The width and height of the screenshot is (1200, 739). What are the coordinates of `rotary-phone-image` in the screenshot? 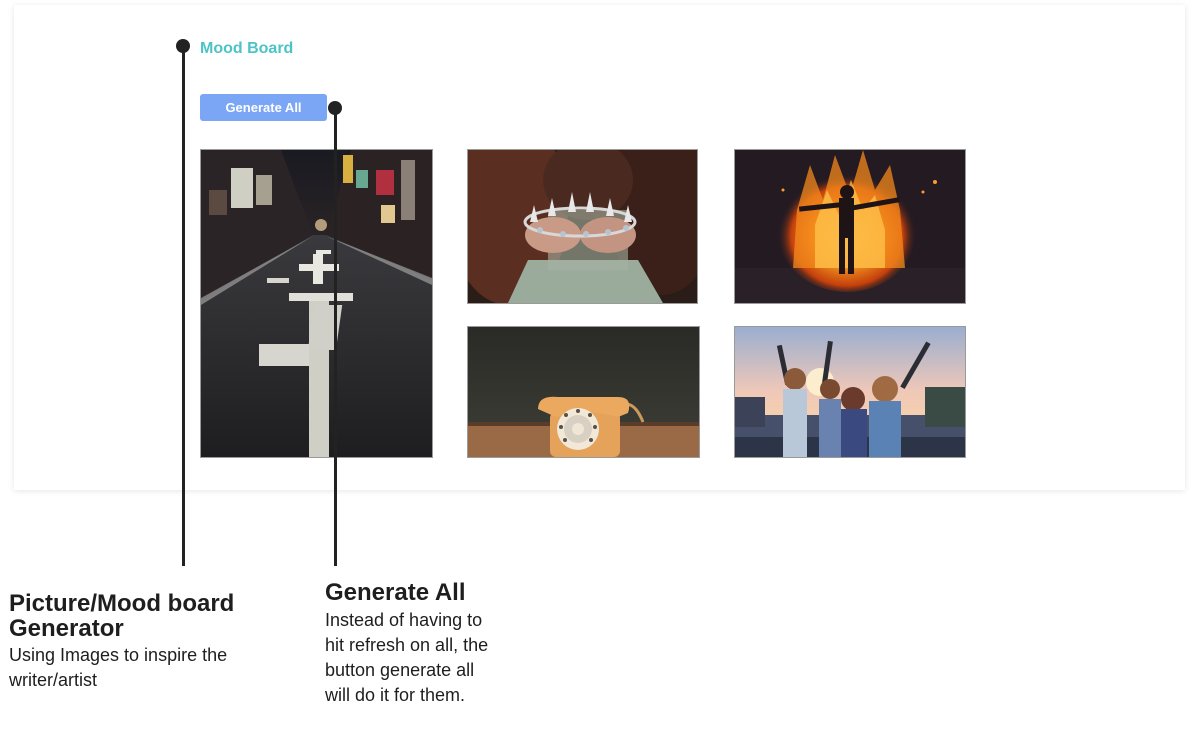 It's located at (583, 392).